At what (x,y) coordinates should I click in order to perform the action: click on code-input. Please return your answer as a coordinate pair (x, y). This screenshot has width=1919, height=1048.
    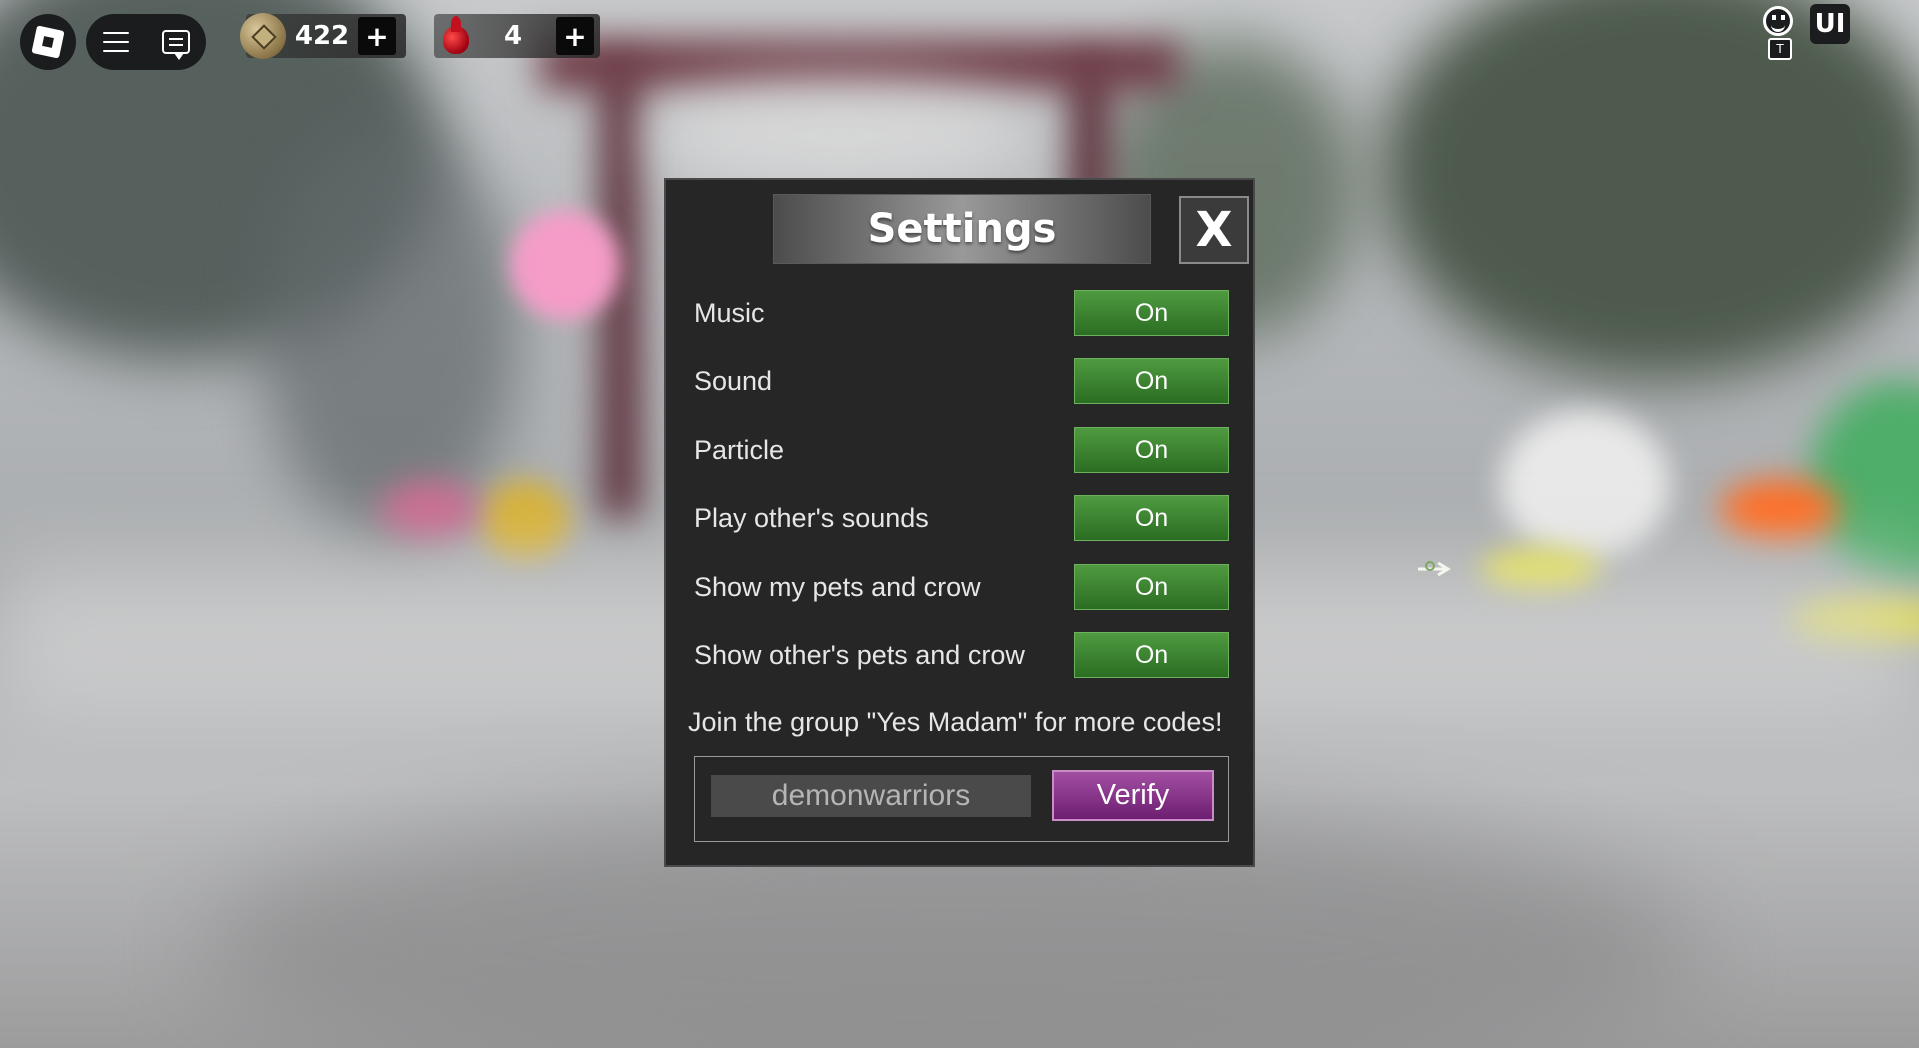
    Looking at the image, I should click on (871, 796).